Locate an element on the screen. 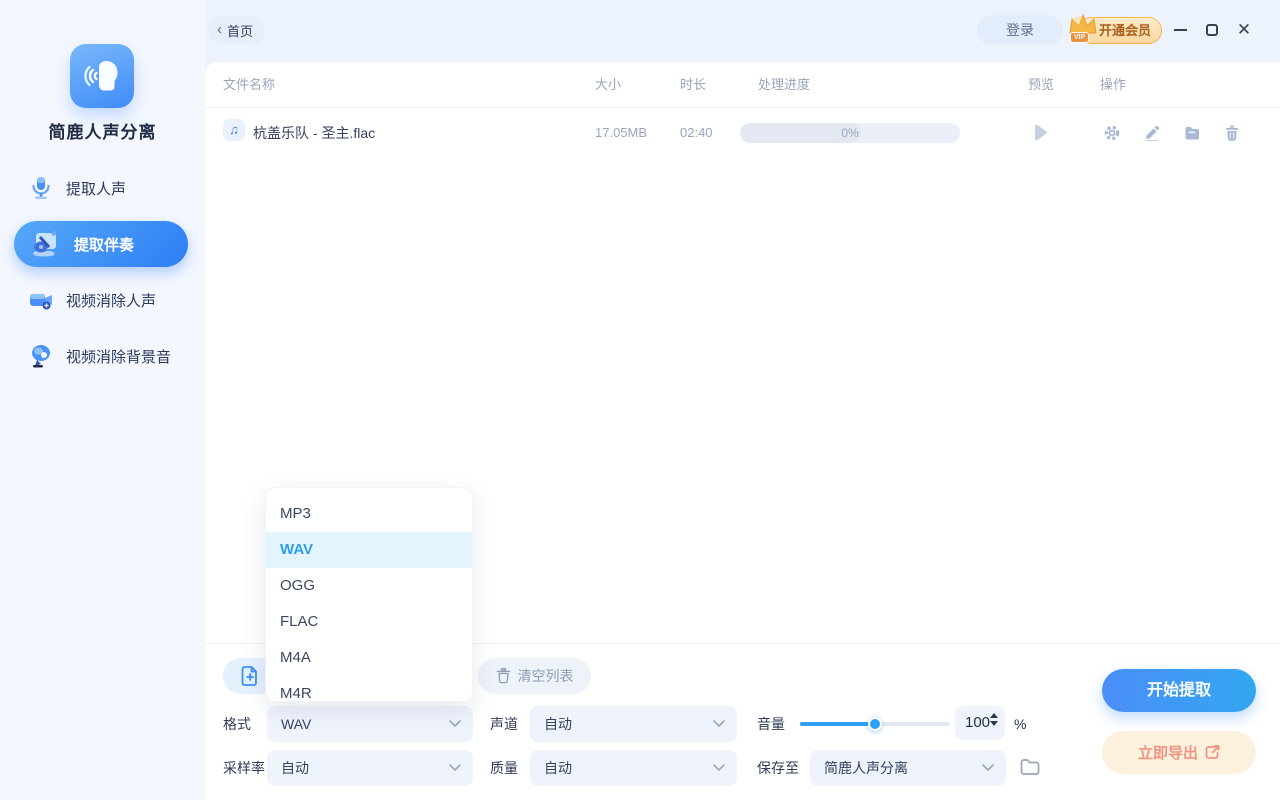  loudspeaker-icon is located at coordinates (41, 356).